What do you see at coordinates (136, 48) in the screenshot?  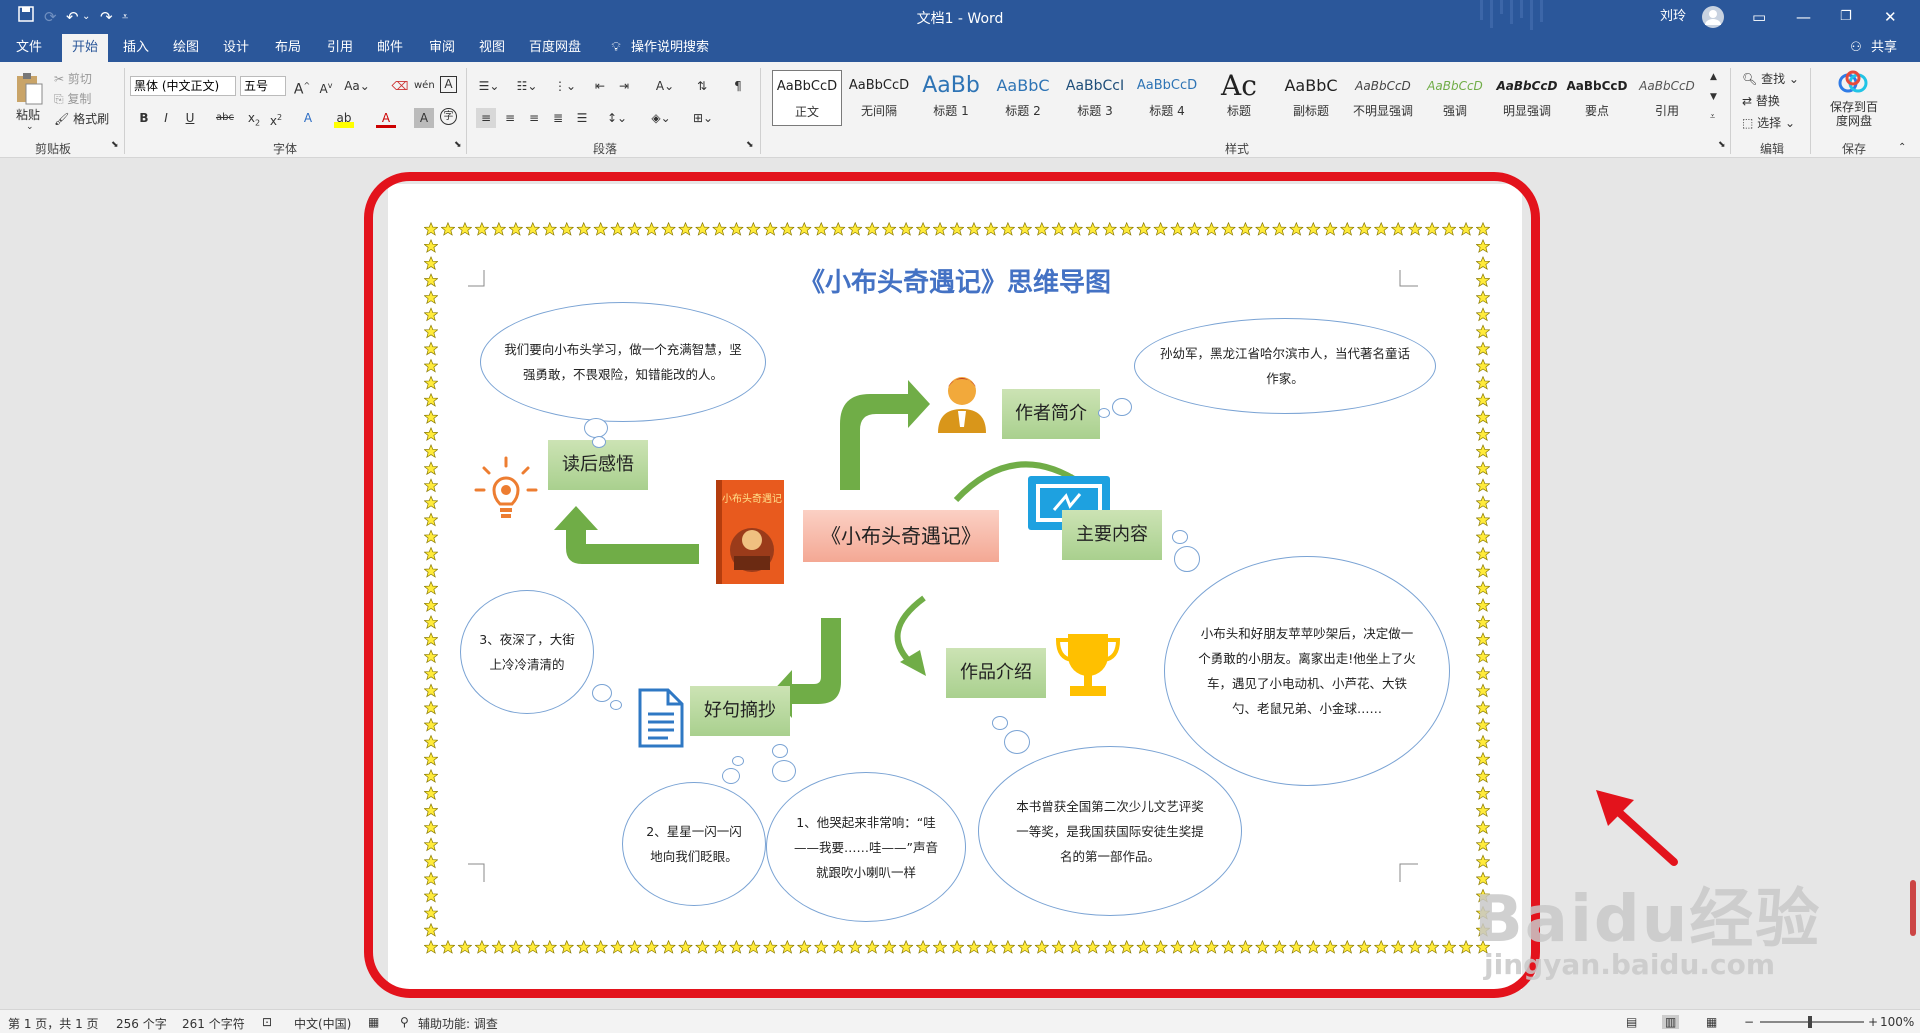 I see `tab-insert: 插入` at bounding box center [136, 48].